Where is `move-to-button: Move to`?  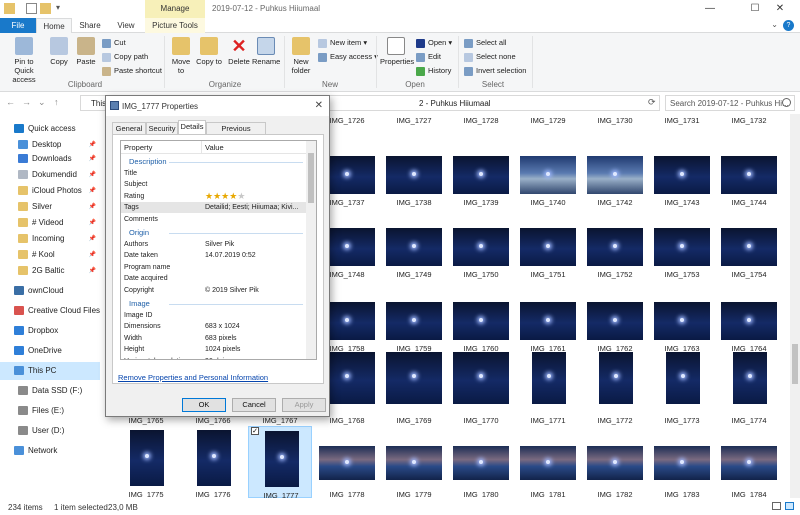
move-to-button: Move to is located at coordinates (181, 56).